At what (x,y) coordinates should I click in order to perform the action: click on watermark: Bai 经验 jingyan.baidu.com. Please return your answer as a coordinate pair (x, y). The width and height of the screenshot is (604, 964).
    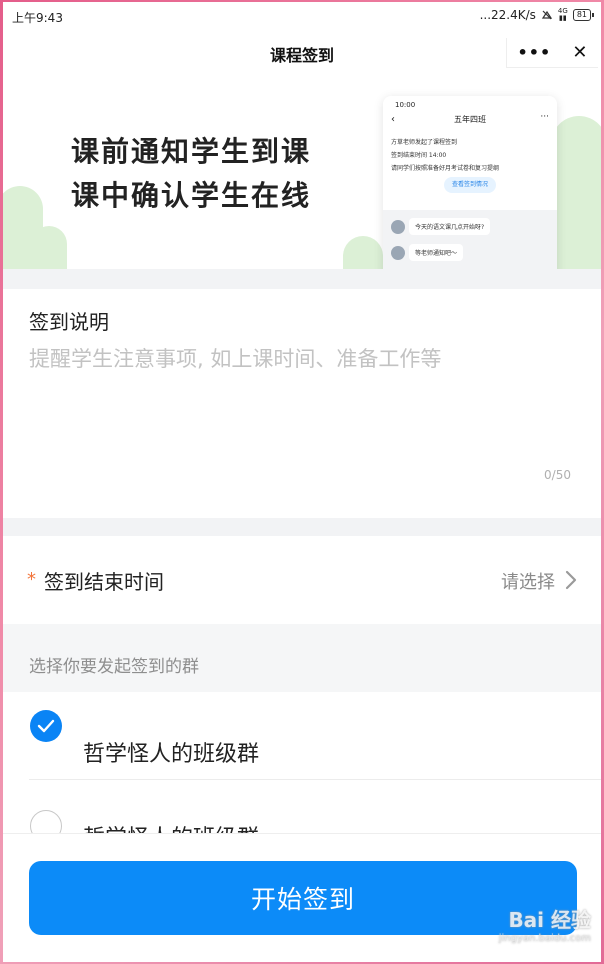
    Looking at the image, I should click on (545, 924).